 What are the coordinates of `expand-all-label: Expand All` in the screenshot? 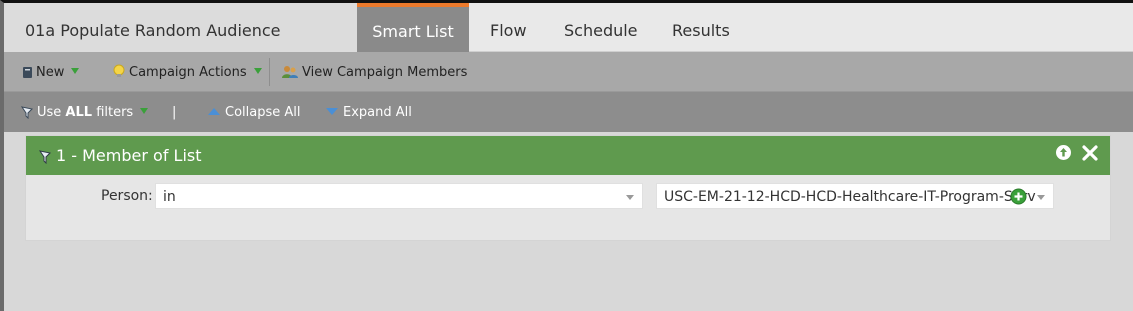 It's located at (377, 112).